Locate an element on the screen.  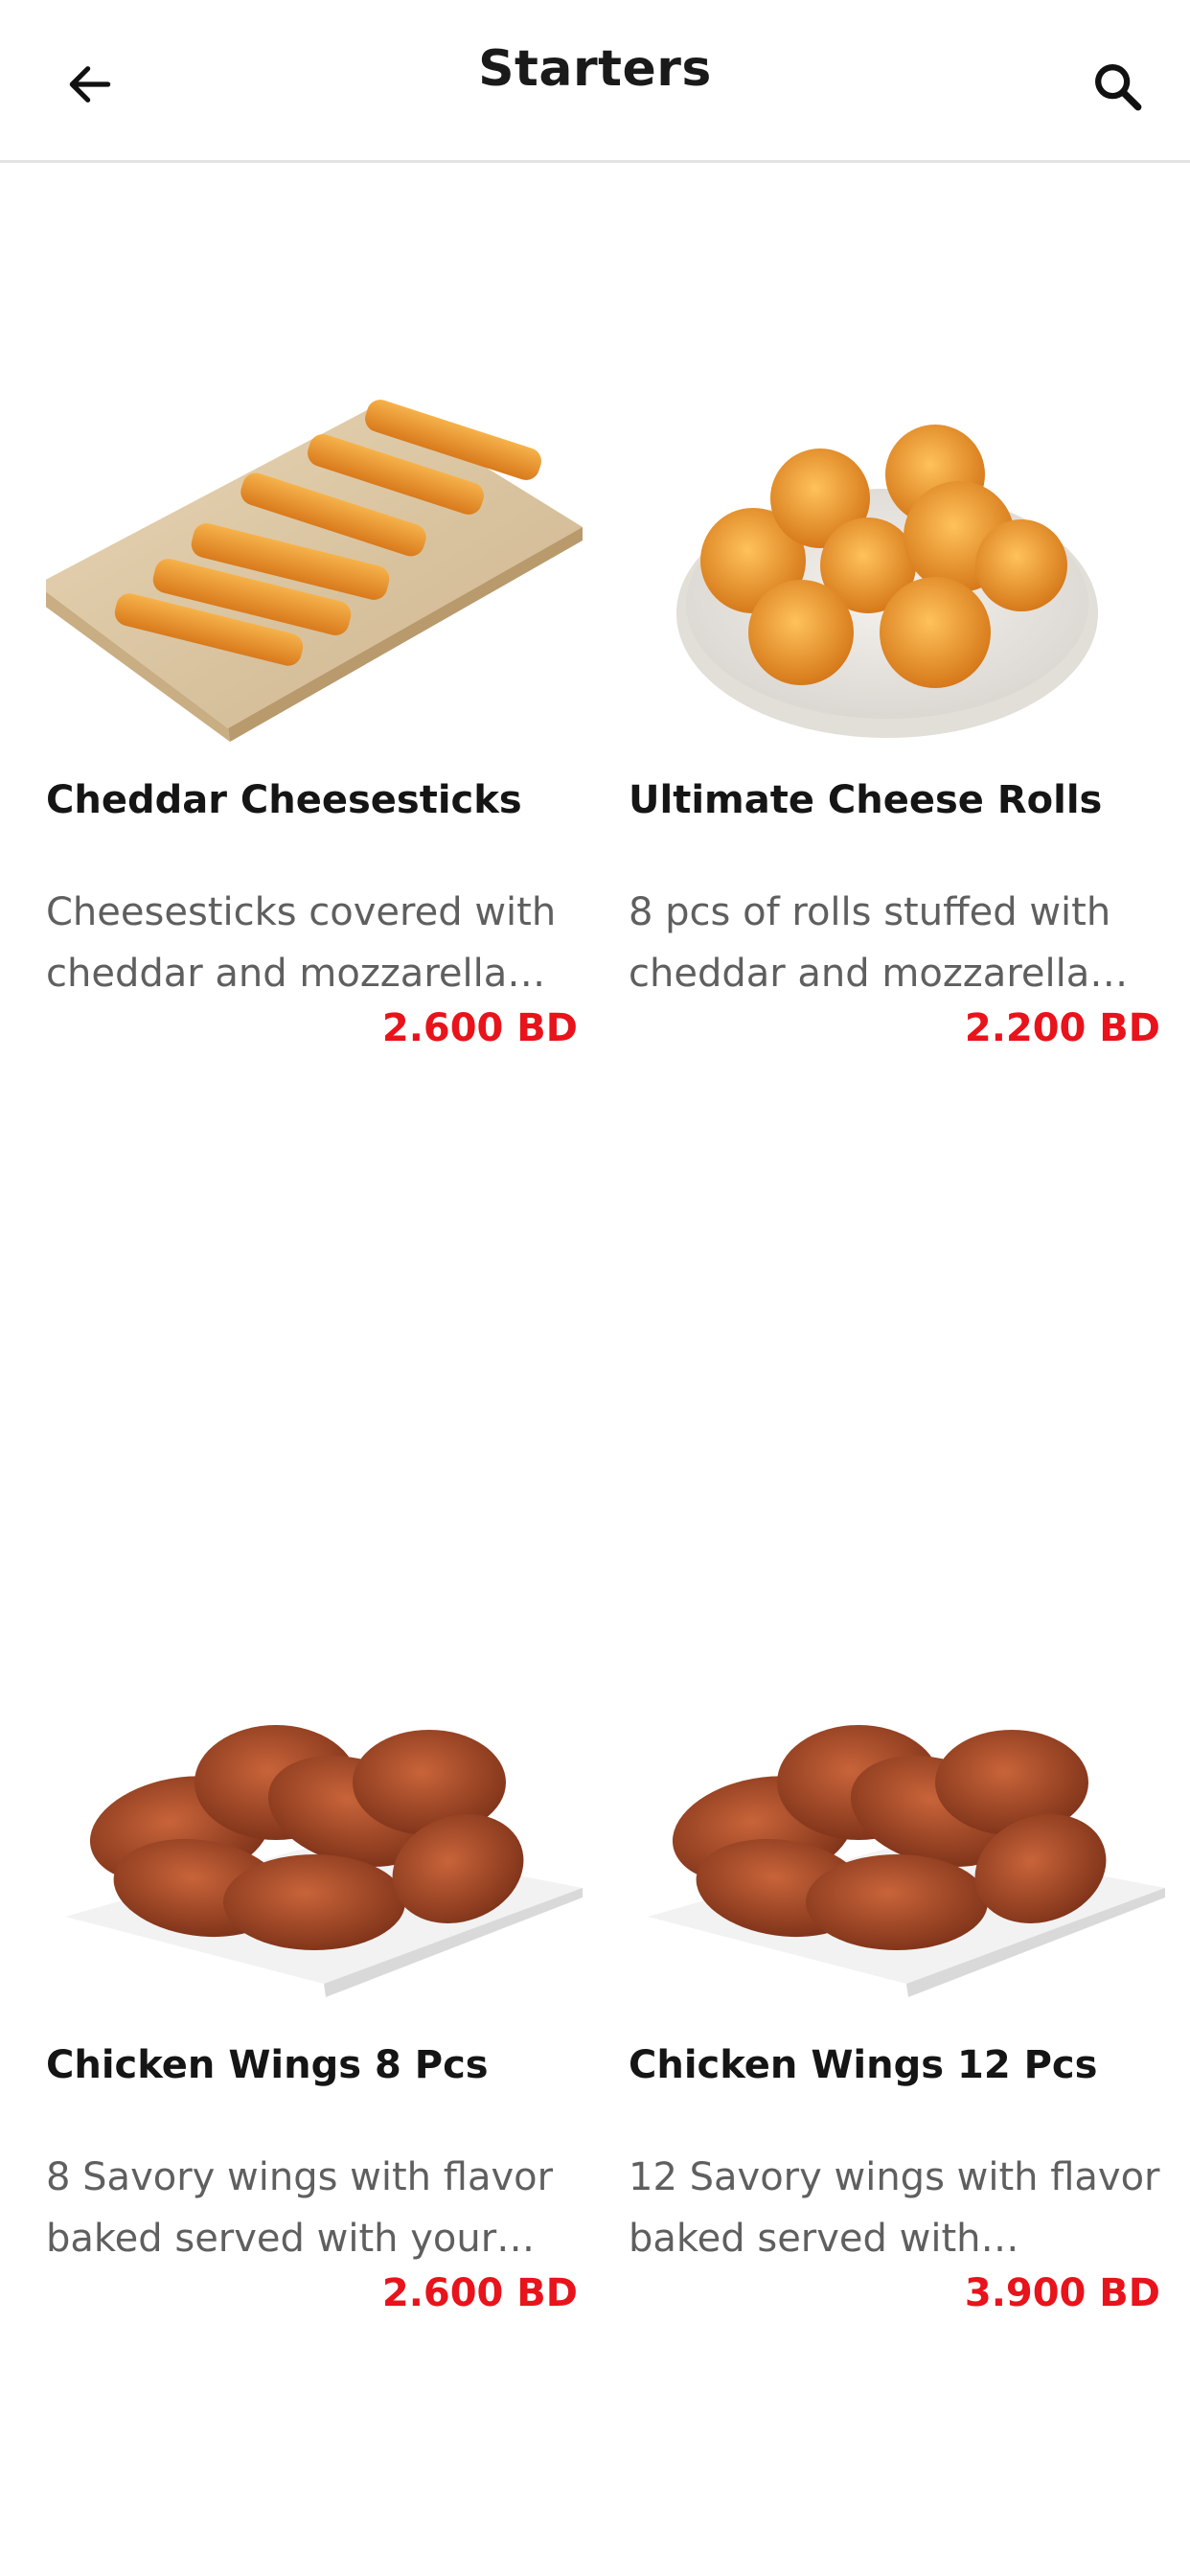
app-header: Starters is located at coordinates (595, 81).